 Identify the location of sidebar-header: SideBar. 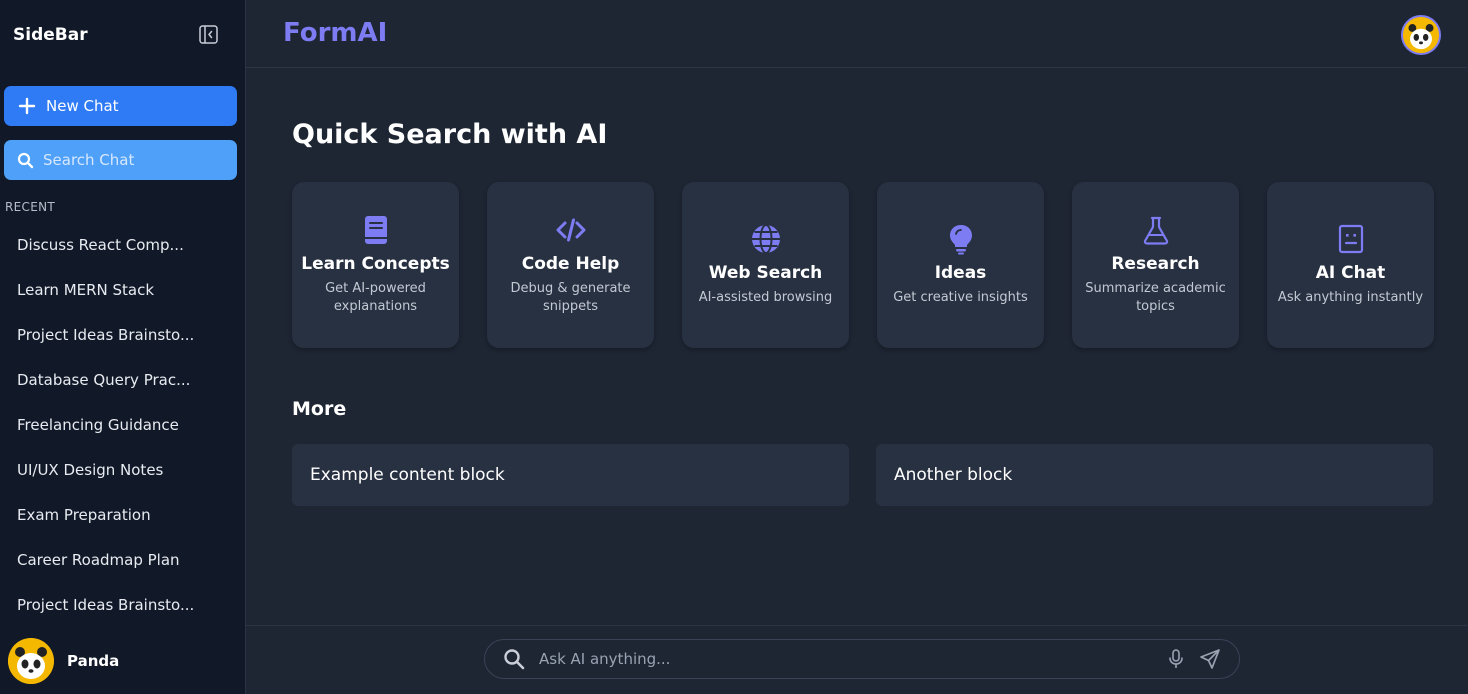
(118, 36).